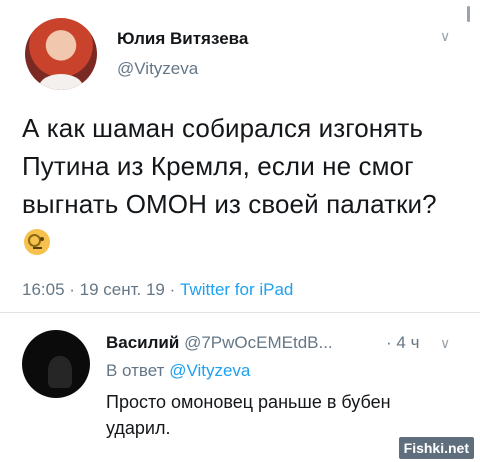 This screenshot has width=480, height=462. What do you see at coordinates (37, 248) in the screenshot?
I see `emoji-mouth` at bounding box center [37, 248].